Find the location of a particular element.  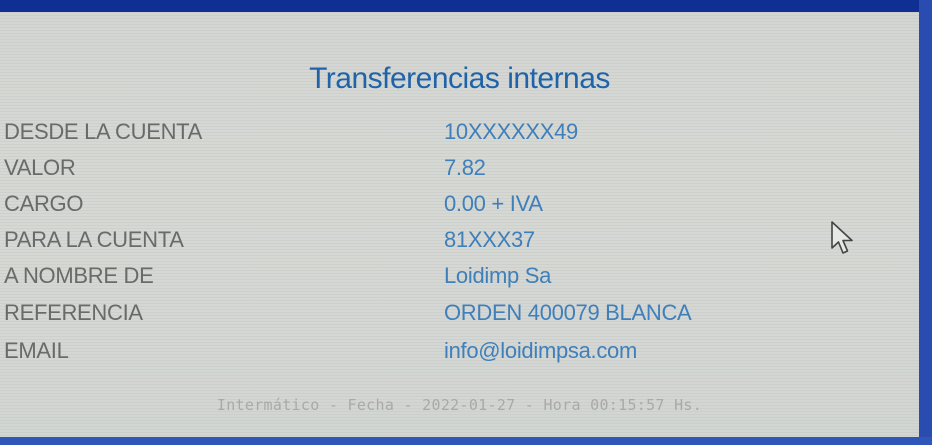

beneficiary-label: A NOMBRE DE is located at coordinates (79, 275).